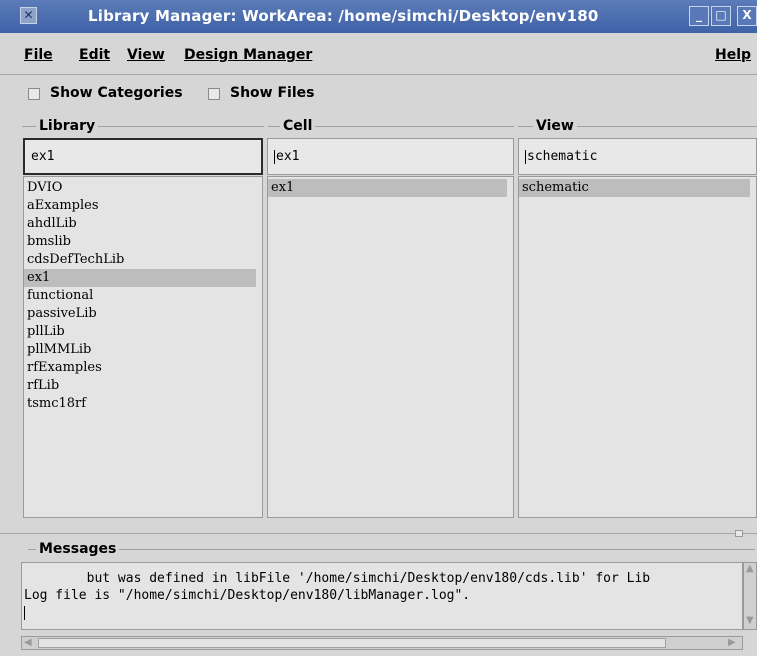 The width and height of the screenshot is (757, 656). Describe the element at coordinates (28, 642) in the screenshot. I see `scroll-left-arrow-icon: ◀` at that location.